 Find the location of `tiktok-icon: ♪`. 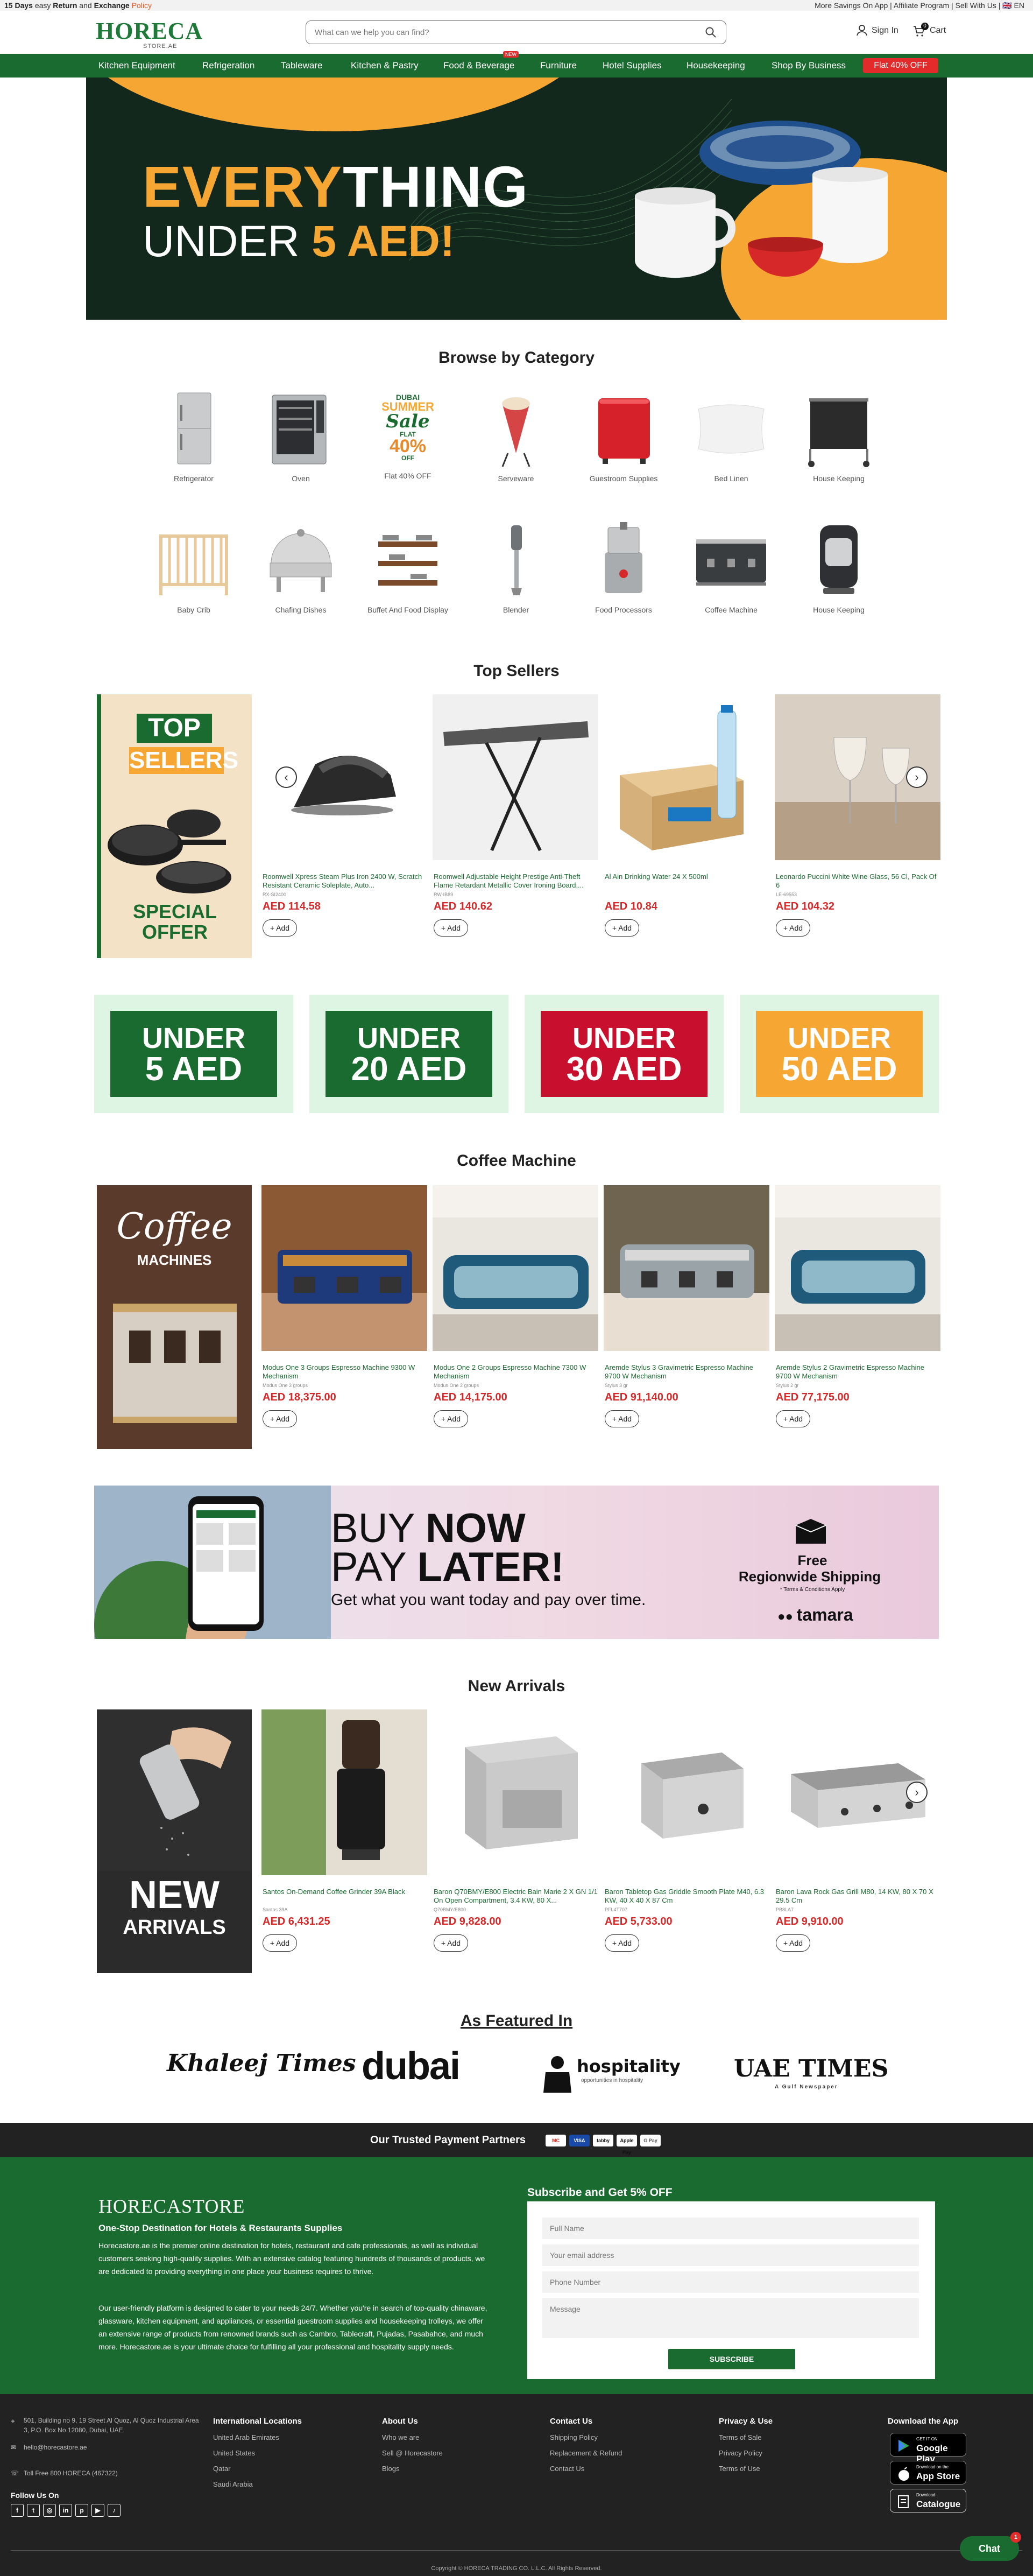

tiktok-icon: ♪ is located at coordinates (114, 2510).